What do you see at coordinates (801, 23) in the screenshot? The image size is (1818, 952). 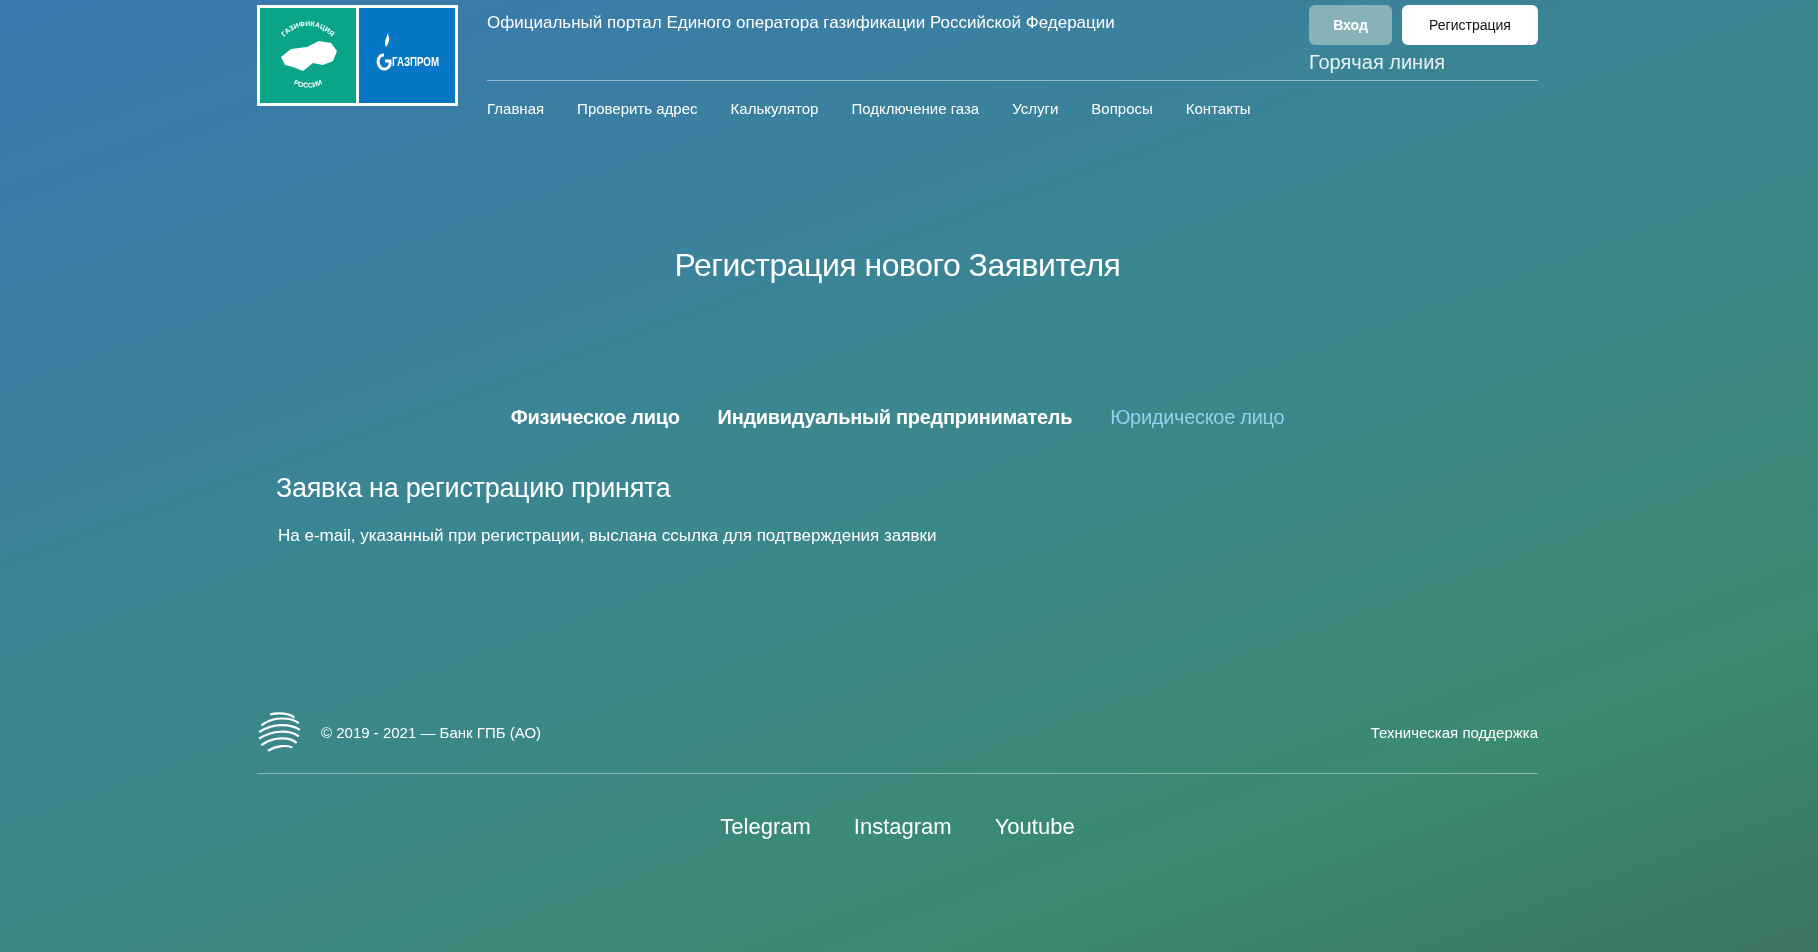 I see `portal-title: Официальный портал Единого оператора газификации Российской Федерации` at bounding box center [801, 23].